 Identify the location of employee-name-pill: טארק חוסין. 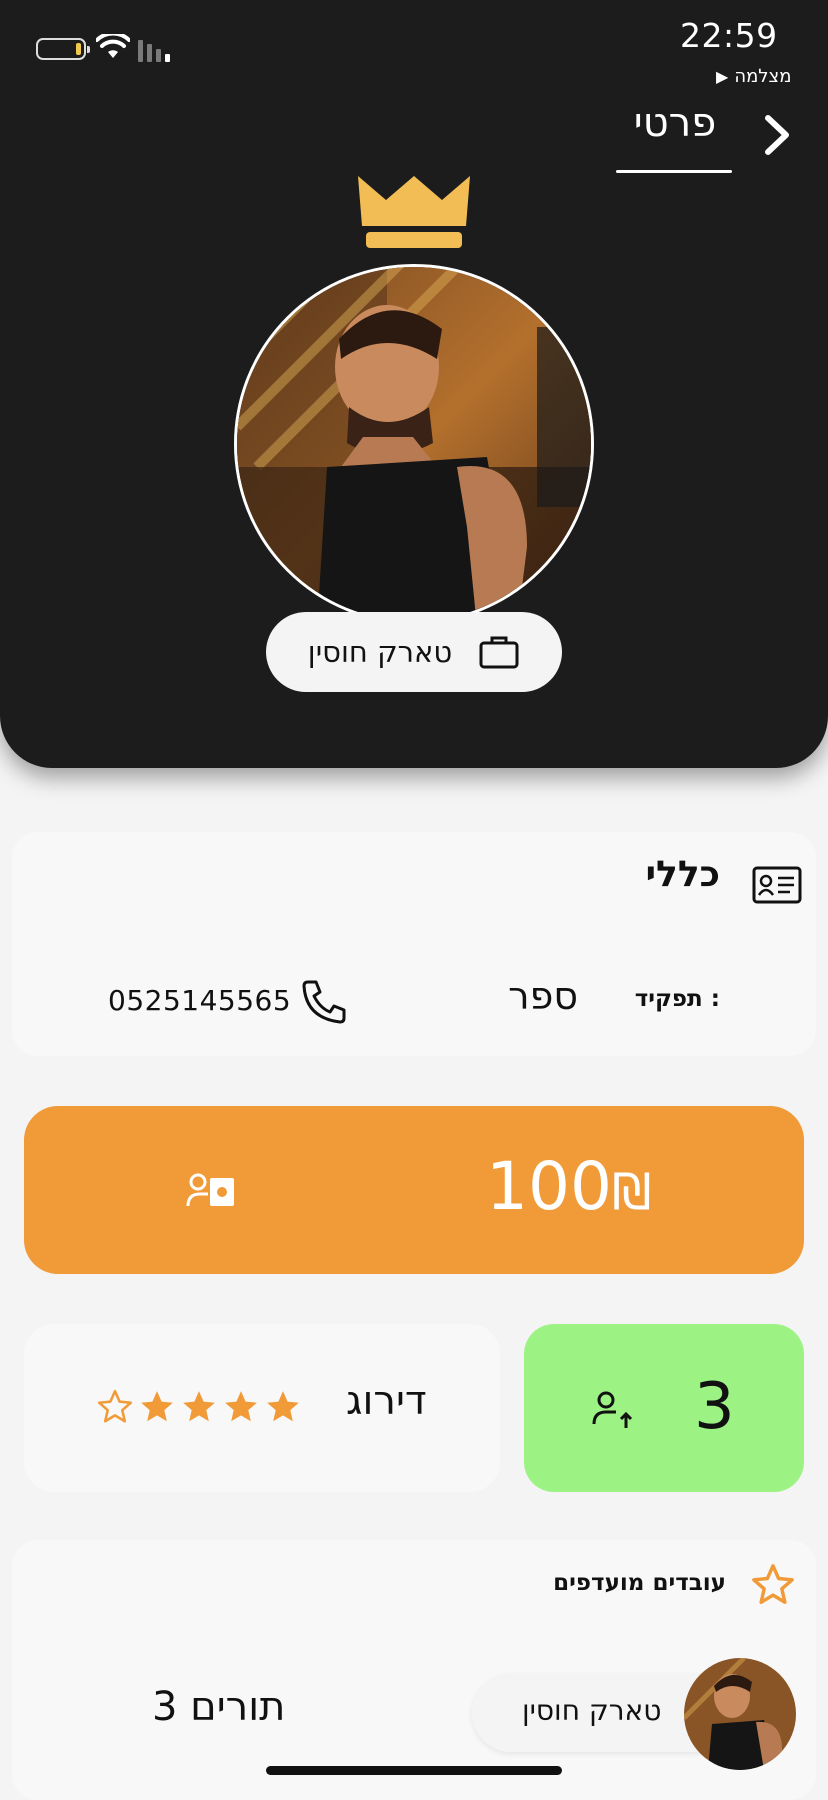
(414, 652).